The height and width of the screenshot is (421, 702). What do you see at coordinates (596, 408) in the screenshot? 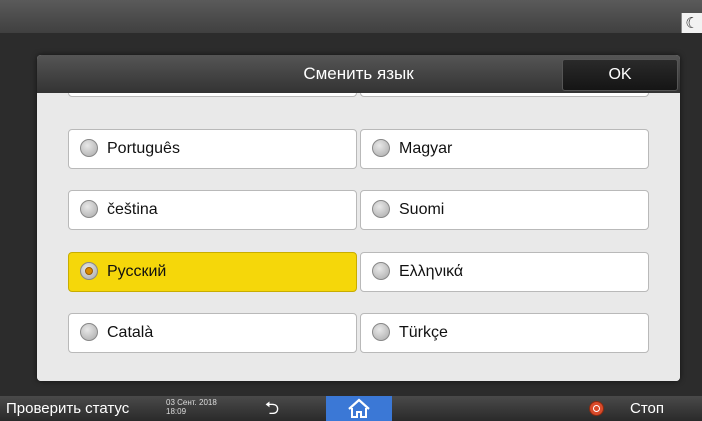
I see `stop-icon` at bounding box center [596, 408].